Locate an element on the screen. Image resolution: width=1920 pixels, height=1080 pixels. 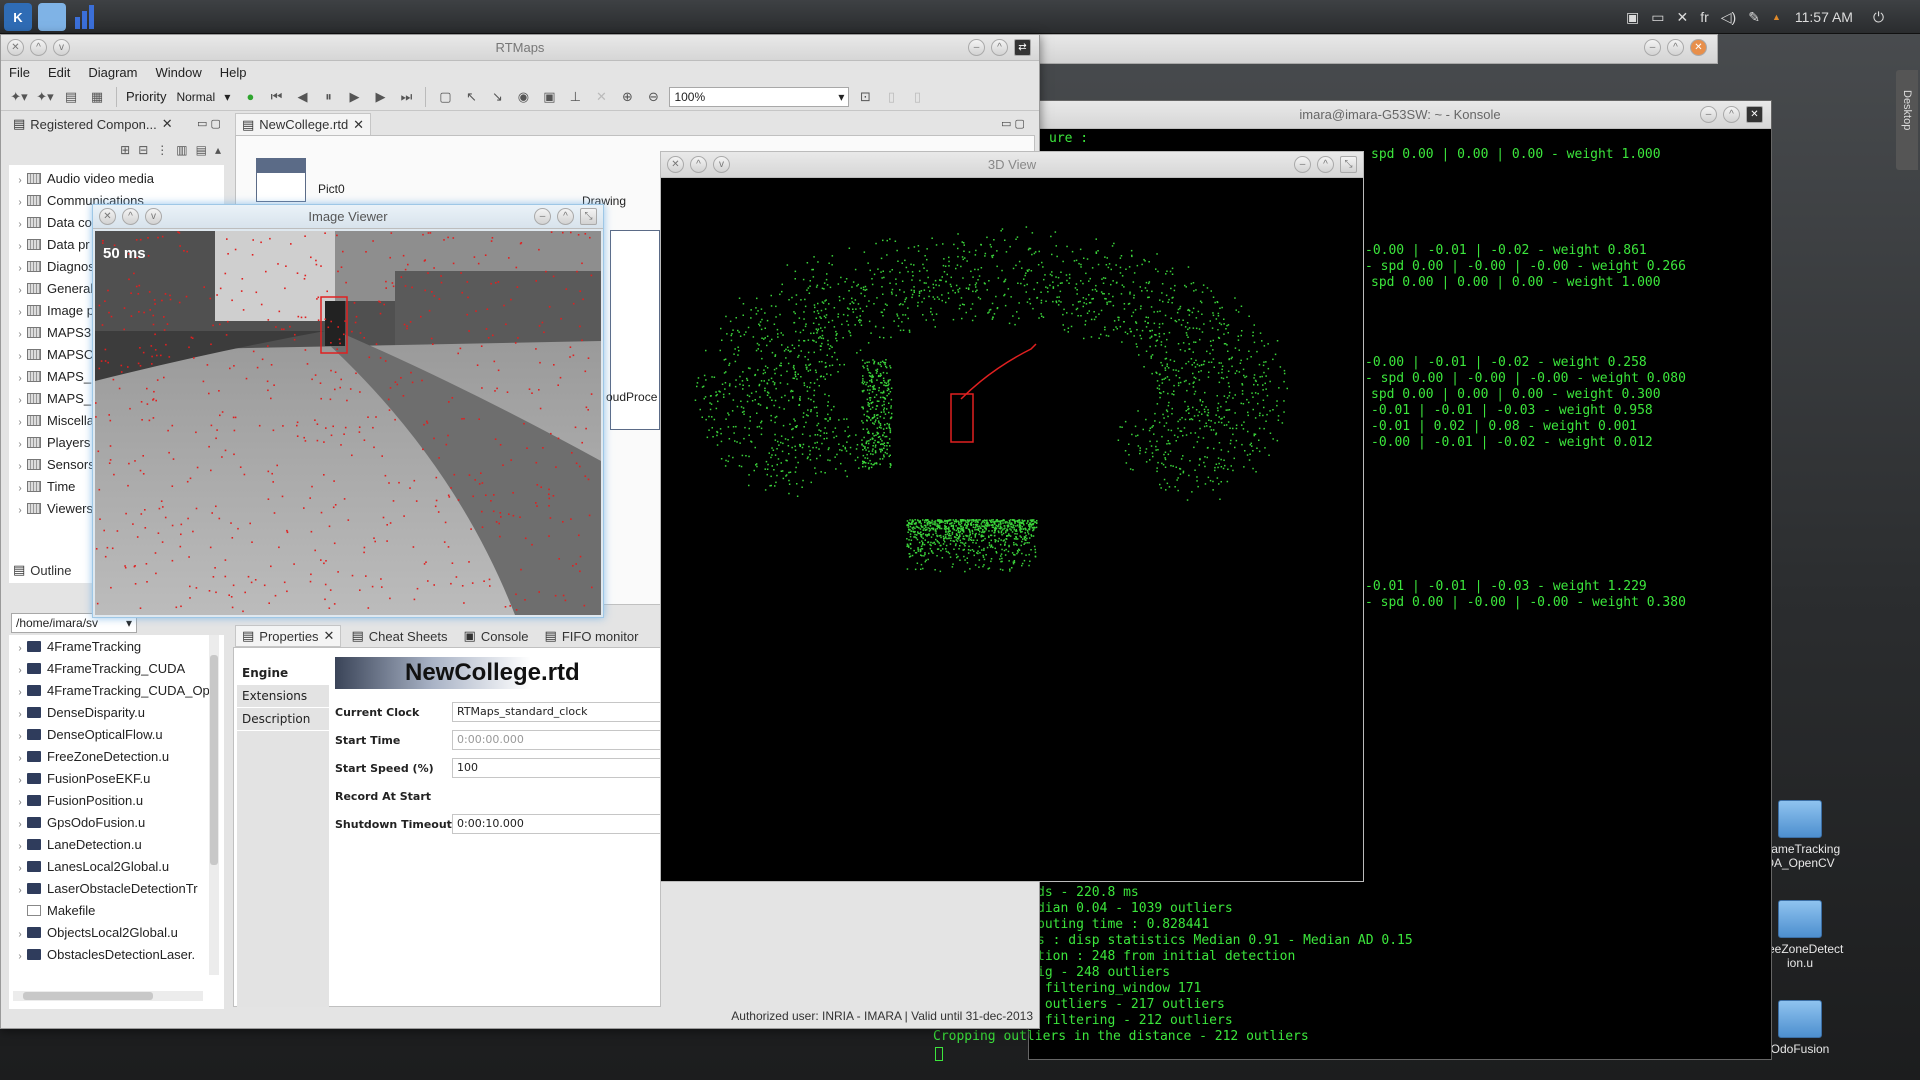
view-tree-icon: ⊞ is located at coordinates (125, 150).